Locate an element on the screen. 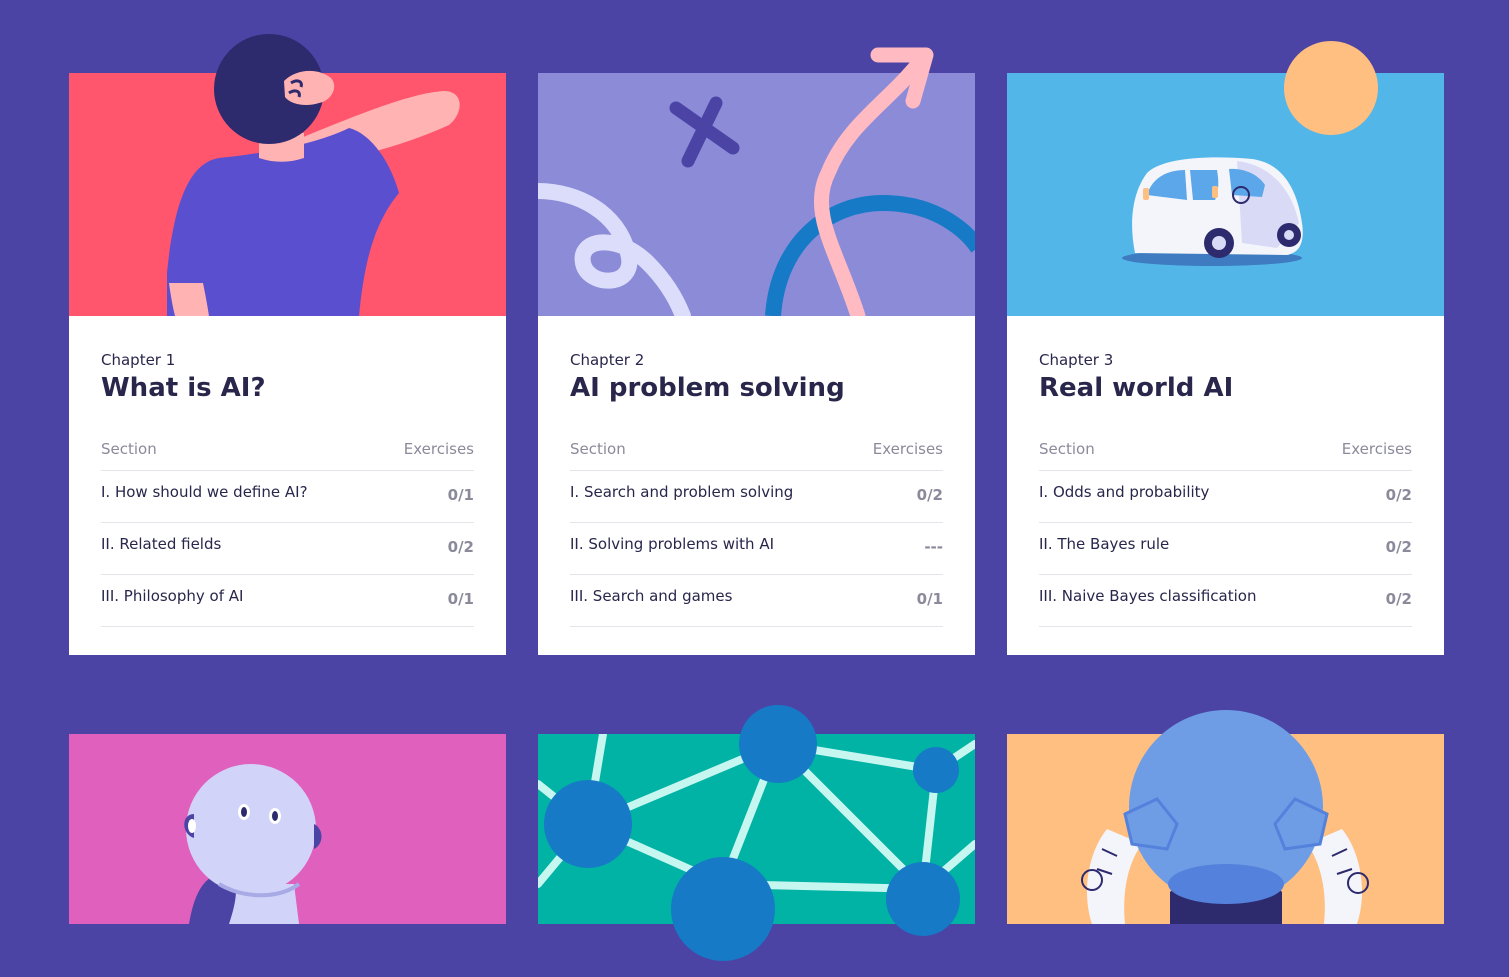 The width and height of the screenshot is (1509, 977). chapter-label: Chapter 3 is located at coordinates (1076, 360).